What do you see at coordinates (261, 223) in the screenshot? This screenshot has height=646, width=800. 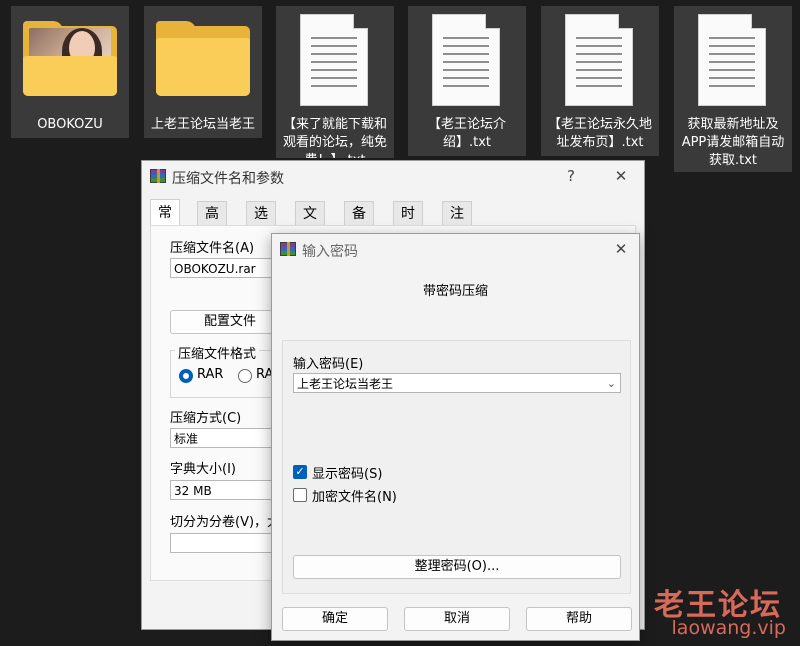 I see `tab-options: 选项` at bounding box center [261, 223].